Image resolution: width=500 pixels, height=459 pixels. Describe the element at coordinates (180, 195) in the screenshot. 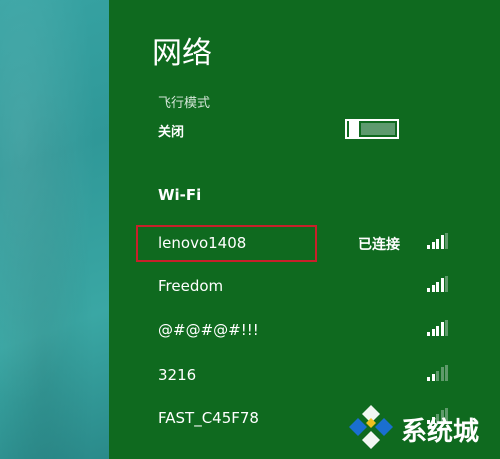

I see `wifi-section-heading: Wi-Fi` at that location.